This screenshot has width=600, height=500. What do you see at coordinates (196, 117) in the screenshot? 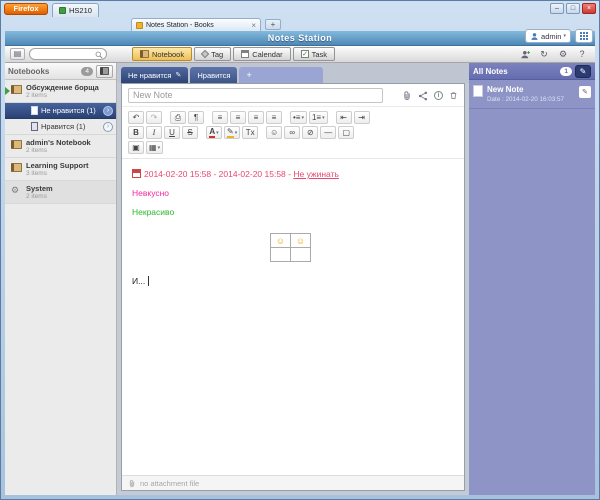
I see `paragraph-button: ¶` at bounding box center [196, 117].